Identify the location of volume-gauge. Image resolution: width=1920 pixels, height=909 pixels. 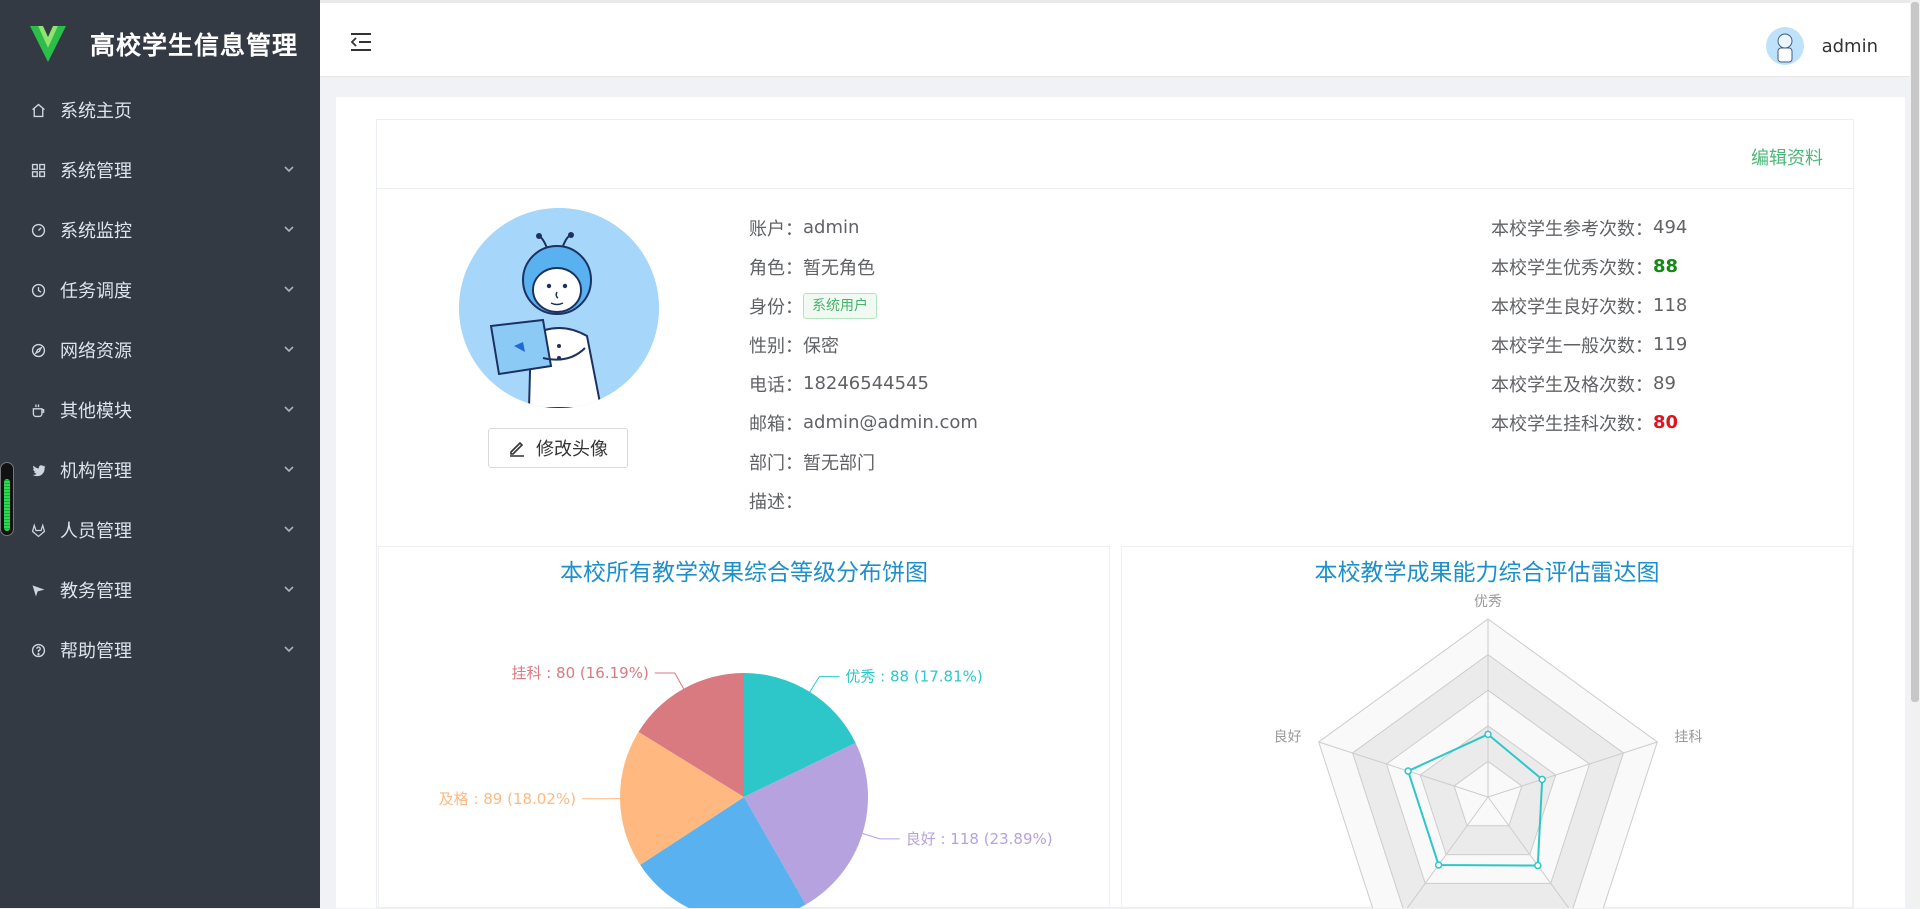
(7, 499).